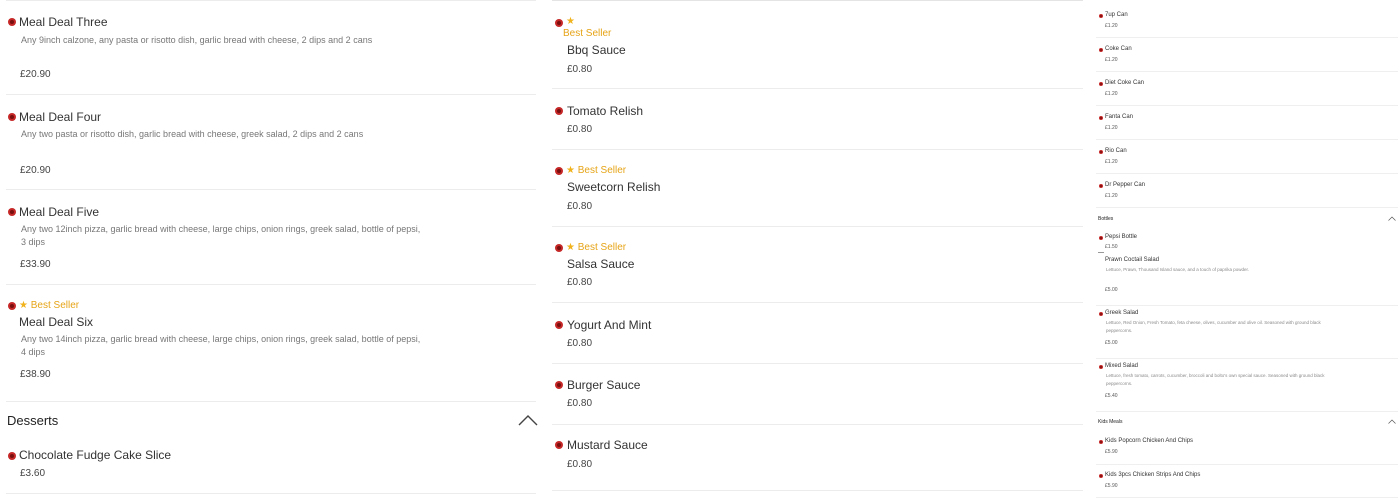 Image resolution: width=1400 pixels, height=500 pixels. I want to click on menu-item: Kids Popcorn Chicken And Chips £5.90, so click(1247, 448).